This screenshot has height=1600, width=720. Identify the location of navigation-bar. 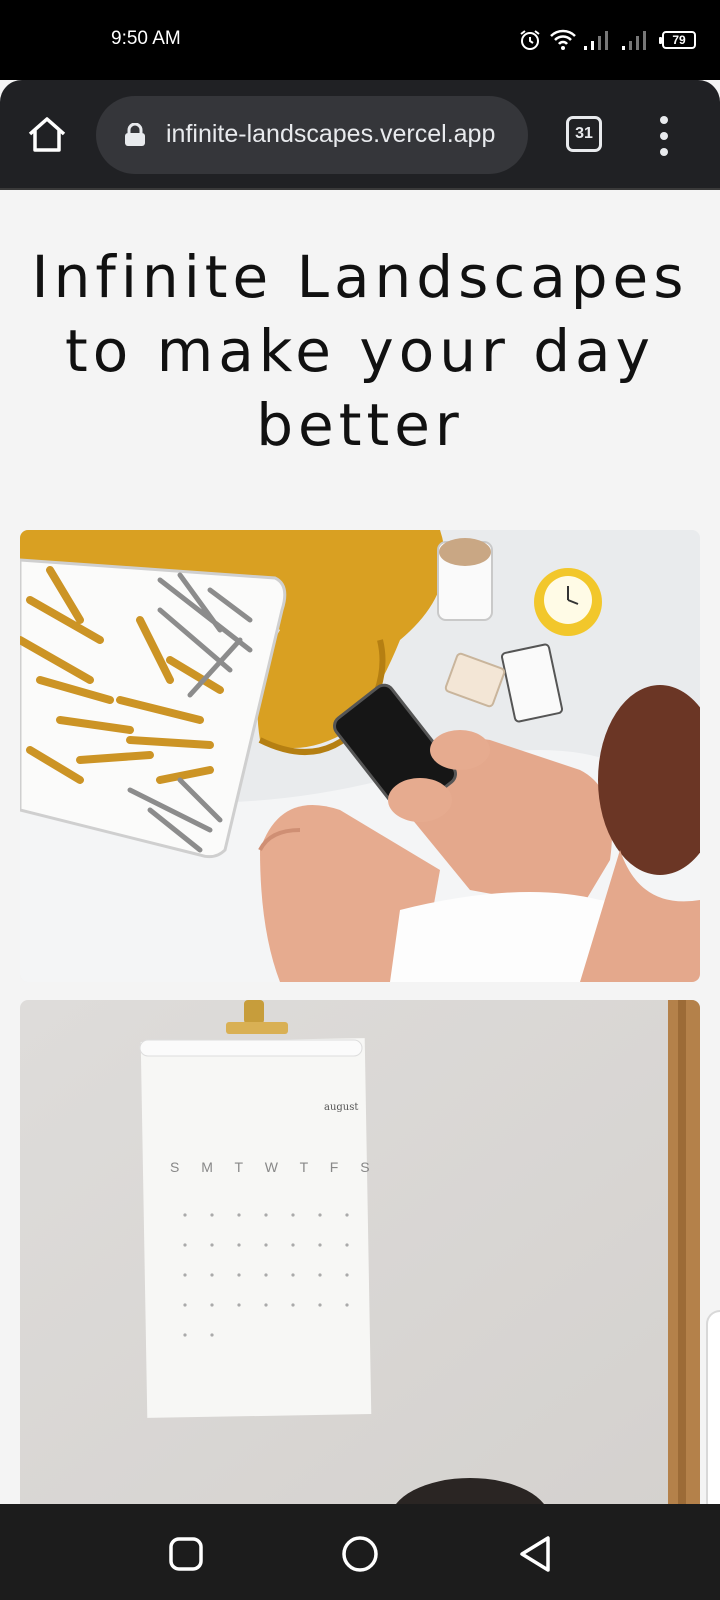
(360, 1552).